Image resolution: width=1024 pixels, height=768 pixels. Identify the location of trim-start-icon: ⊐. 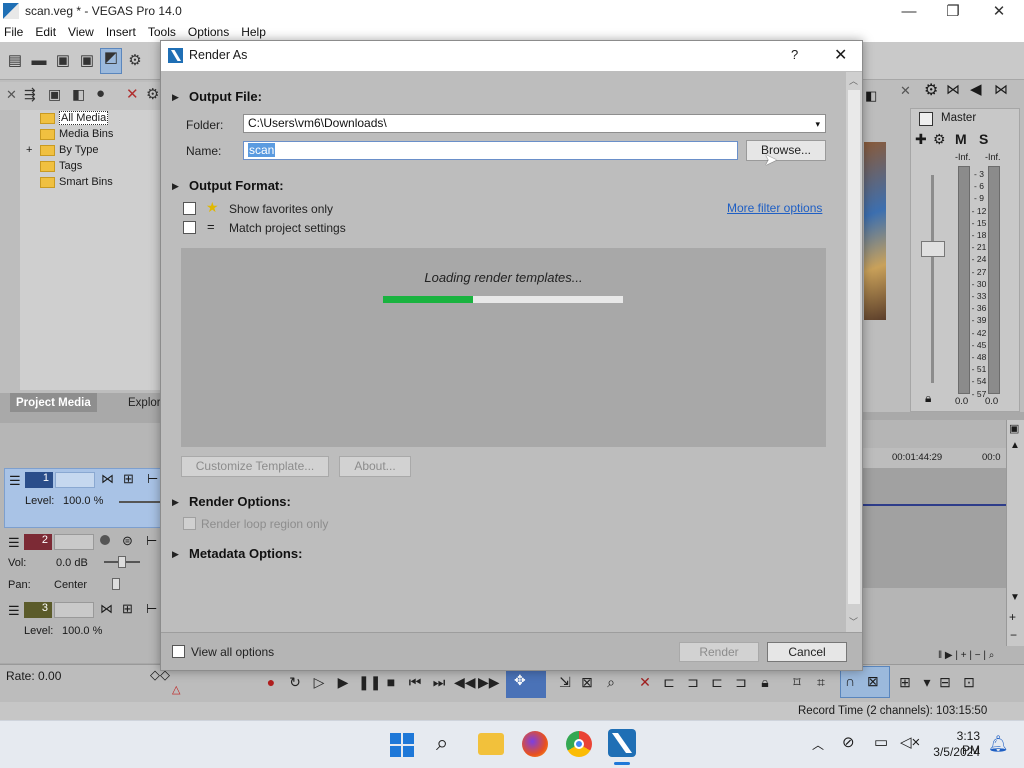
(693, 682).